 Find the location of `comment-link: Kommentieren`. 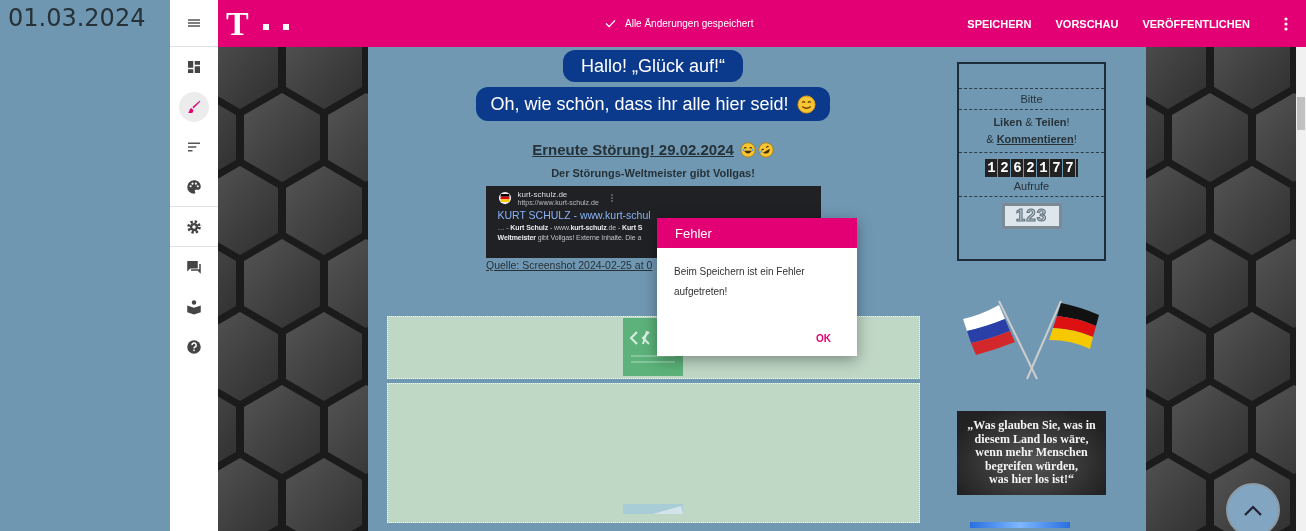

comment-link: Kommentieren is located at coordinates (1035, 139).